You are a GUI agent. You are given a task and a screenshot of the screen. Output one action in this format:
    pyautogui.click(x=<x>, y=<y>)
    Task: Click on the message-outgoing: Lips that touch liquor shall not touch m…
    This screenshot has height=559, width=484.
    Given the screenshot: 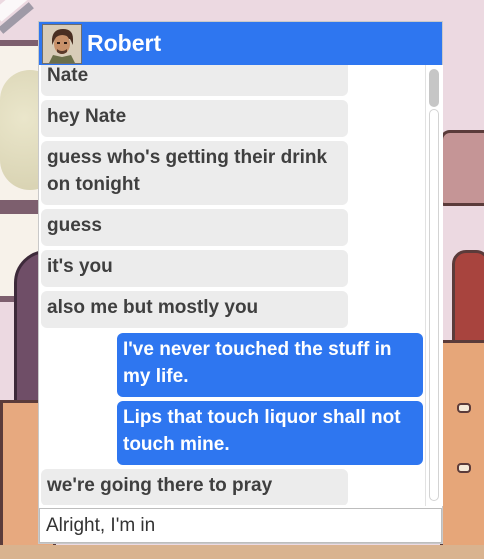 What is the action you would take?
    pyautogui.click(x=270, y=433)
    